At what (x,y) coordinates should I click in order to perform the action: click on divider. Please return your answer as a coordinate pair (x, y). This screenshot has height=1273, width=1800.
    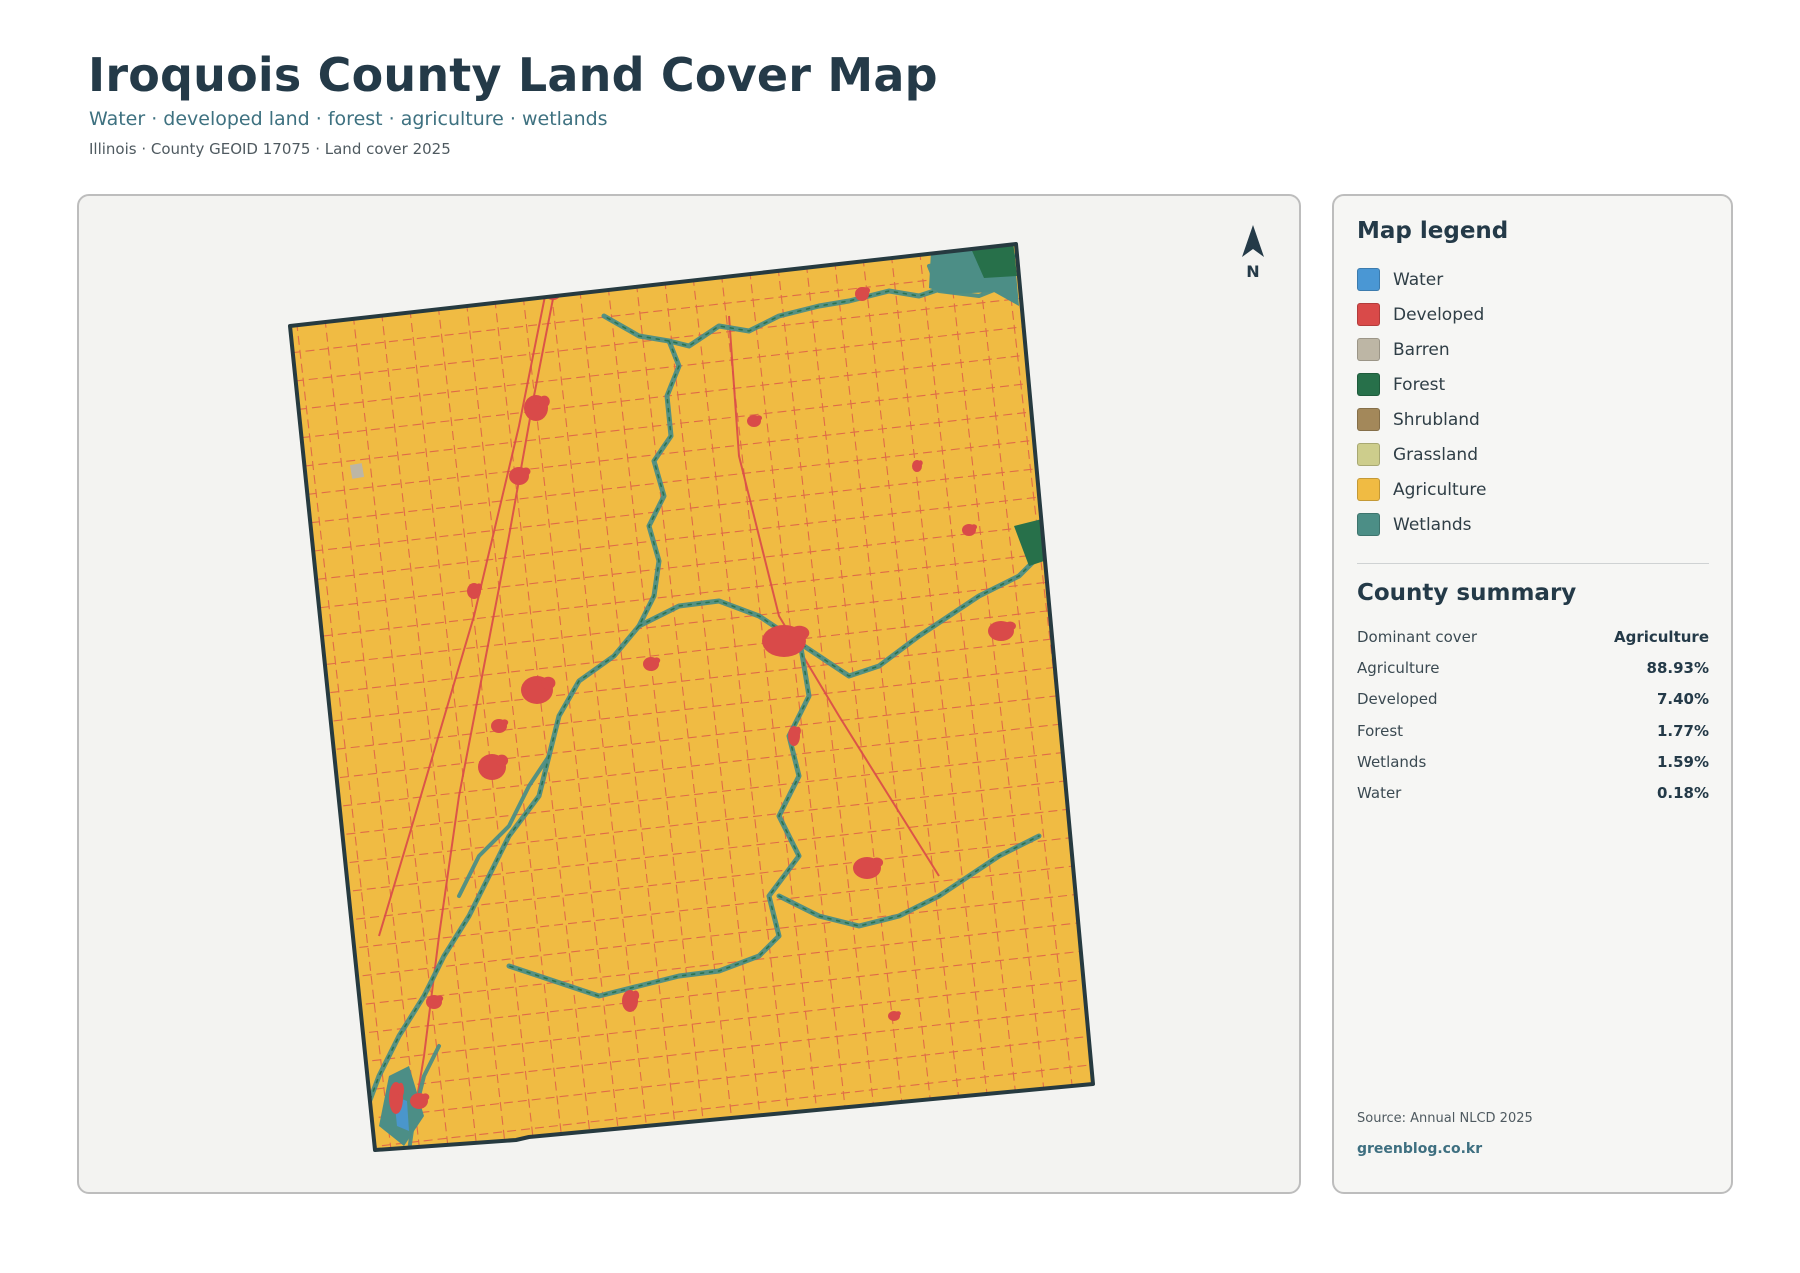
    Looking at the image, I should click on (1533, 563).